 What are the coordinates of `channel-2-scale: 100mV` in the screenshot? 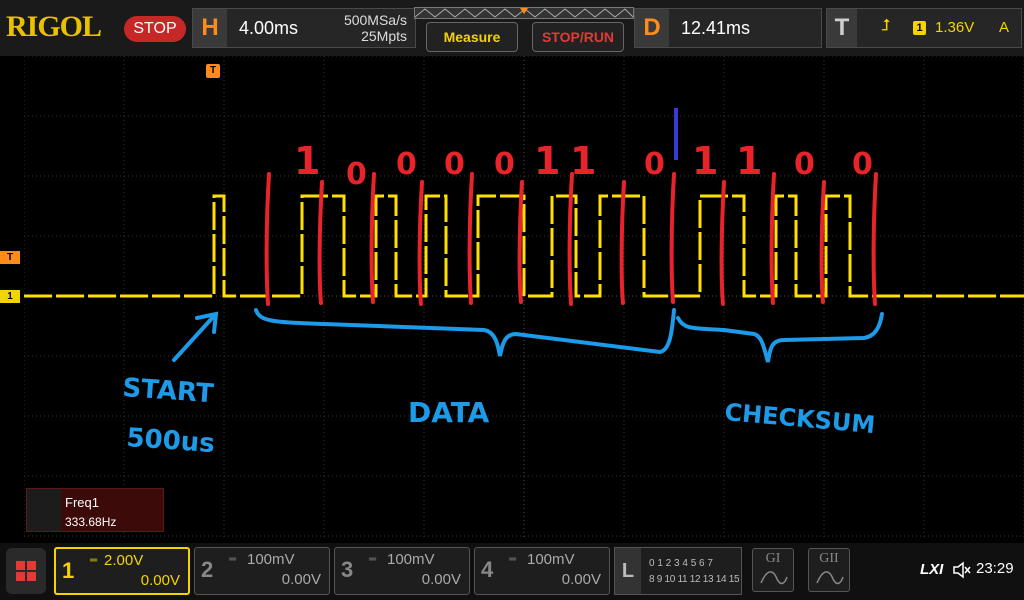 It's located at (271, 559).